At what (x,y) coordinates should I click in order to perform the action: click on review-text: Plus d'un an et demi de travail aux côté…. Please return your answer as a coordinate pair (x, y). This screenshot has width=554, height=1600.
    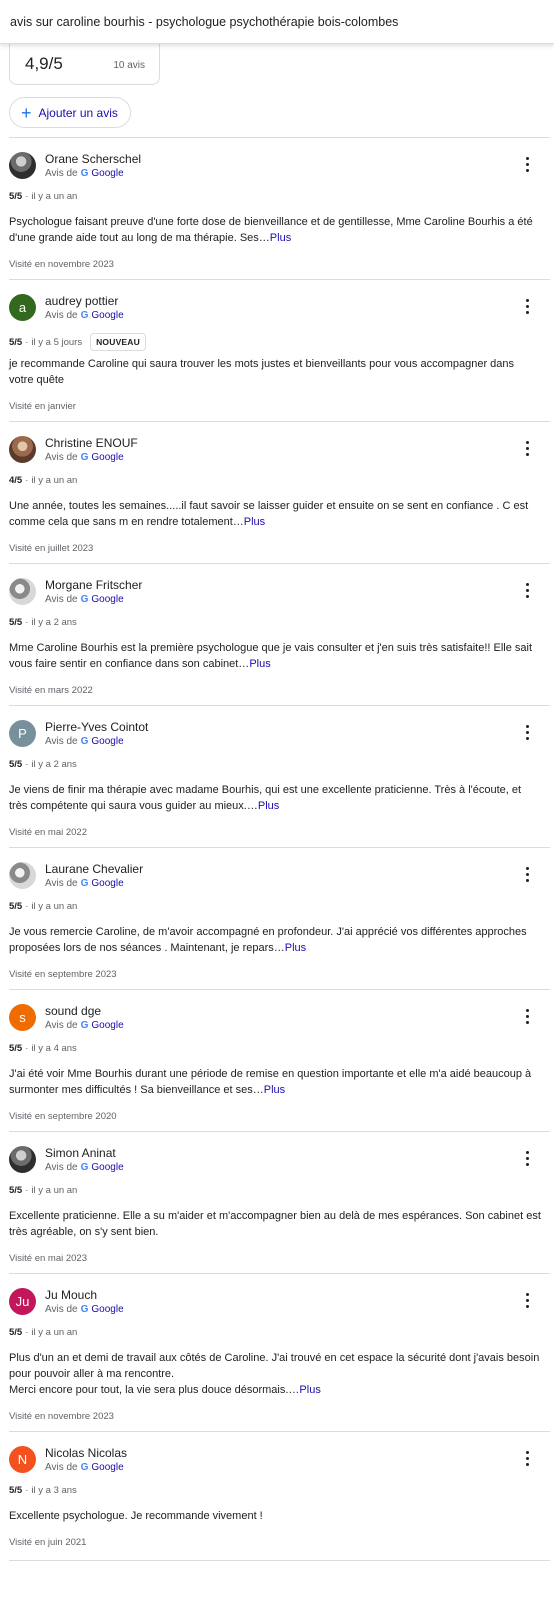
    Looking at the image, I should click on (275, 1374).